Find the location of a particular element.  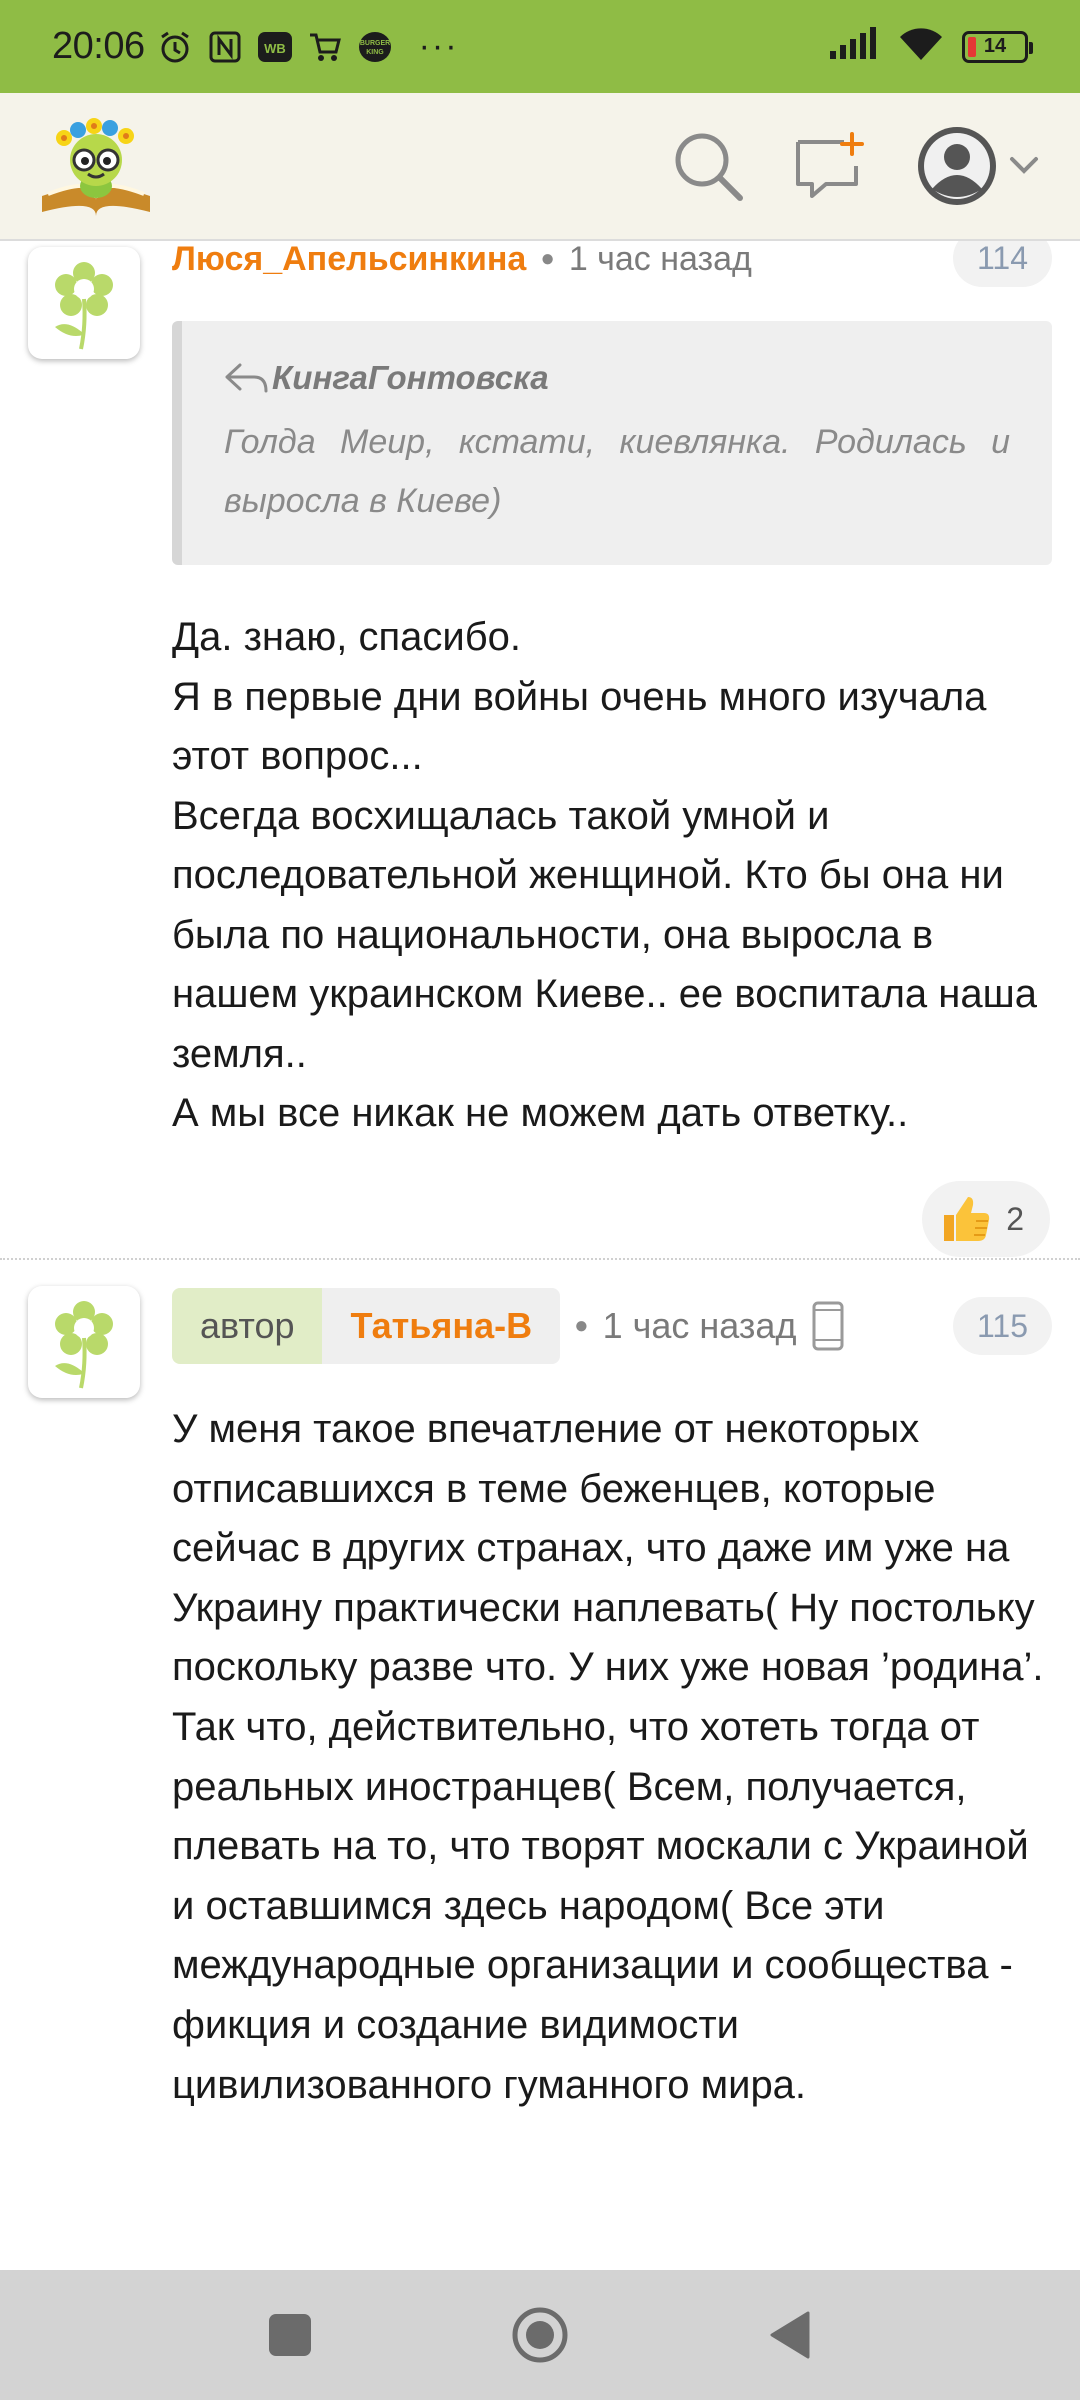

comment-header: автор Татьяна-В ● 1 час назад is located at coordinates (509, 1326).